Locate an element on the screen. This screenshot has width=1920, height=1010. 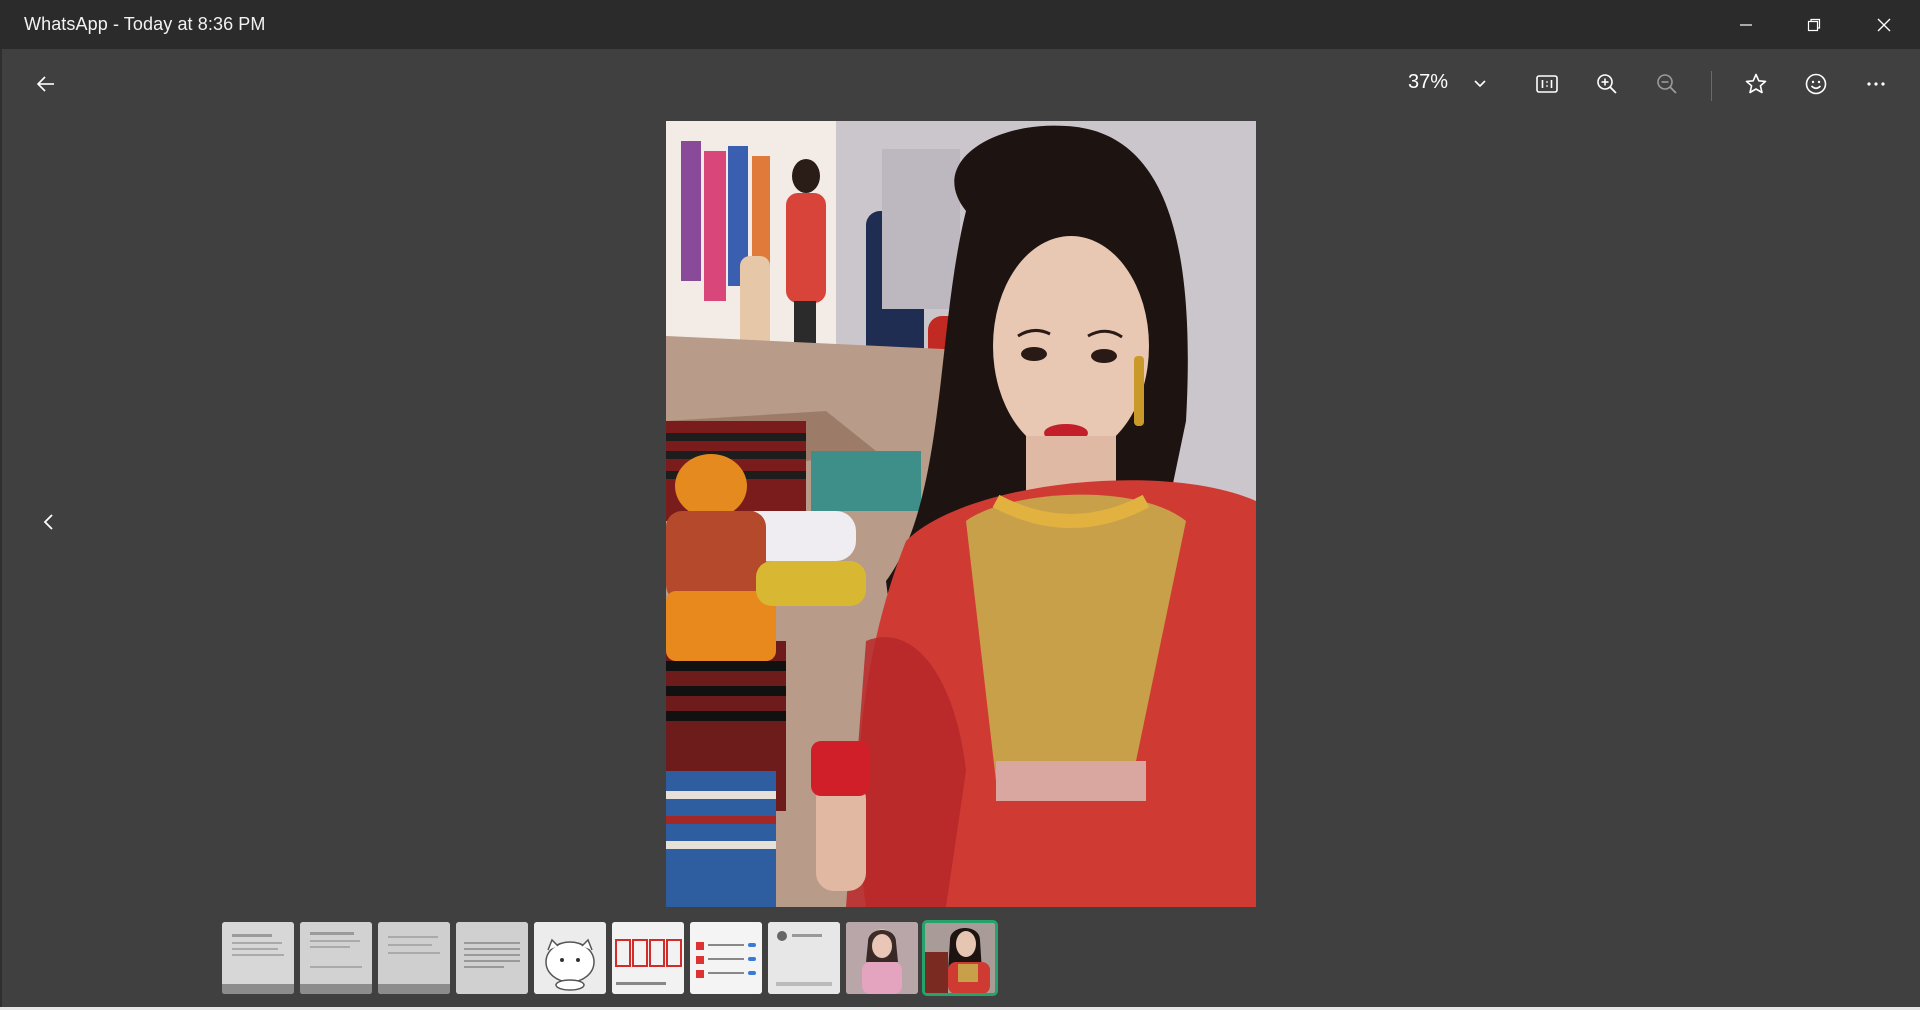
chevron-down-icon is located at coordinates (1480, 84).